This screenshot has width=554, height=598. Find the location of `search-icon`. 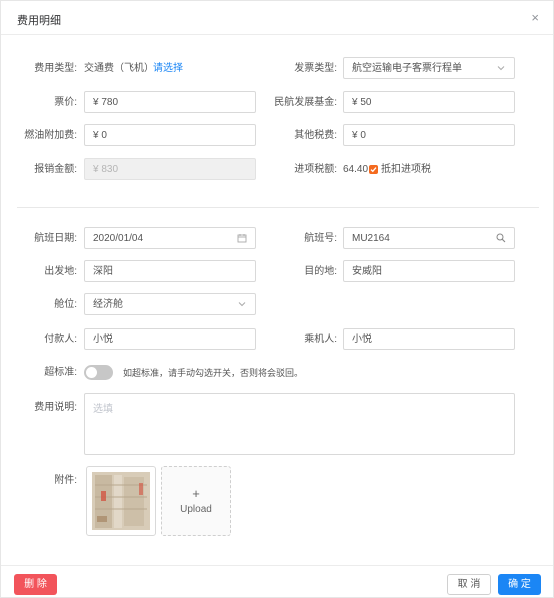

search-icon is located at coordinates (501, 238).